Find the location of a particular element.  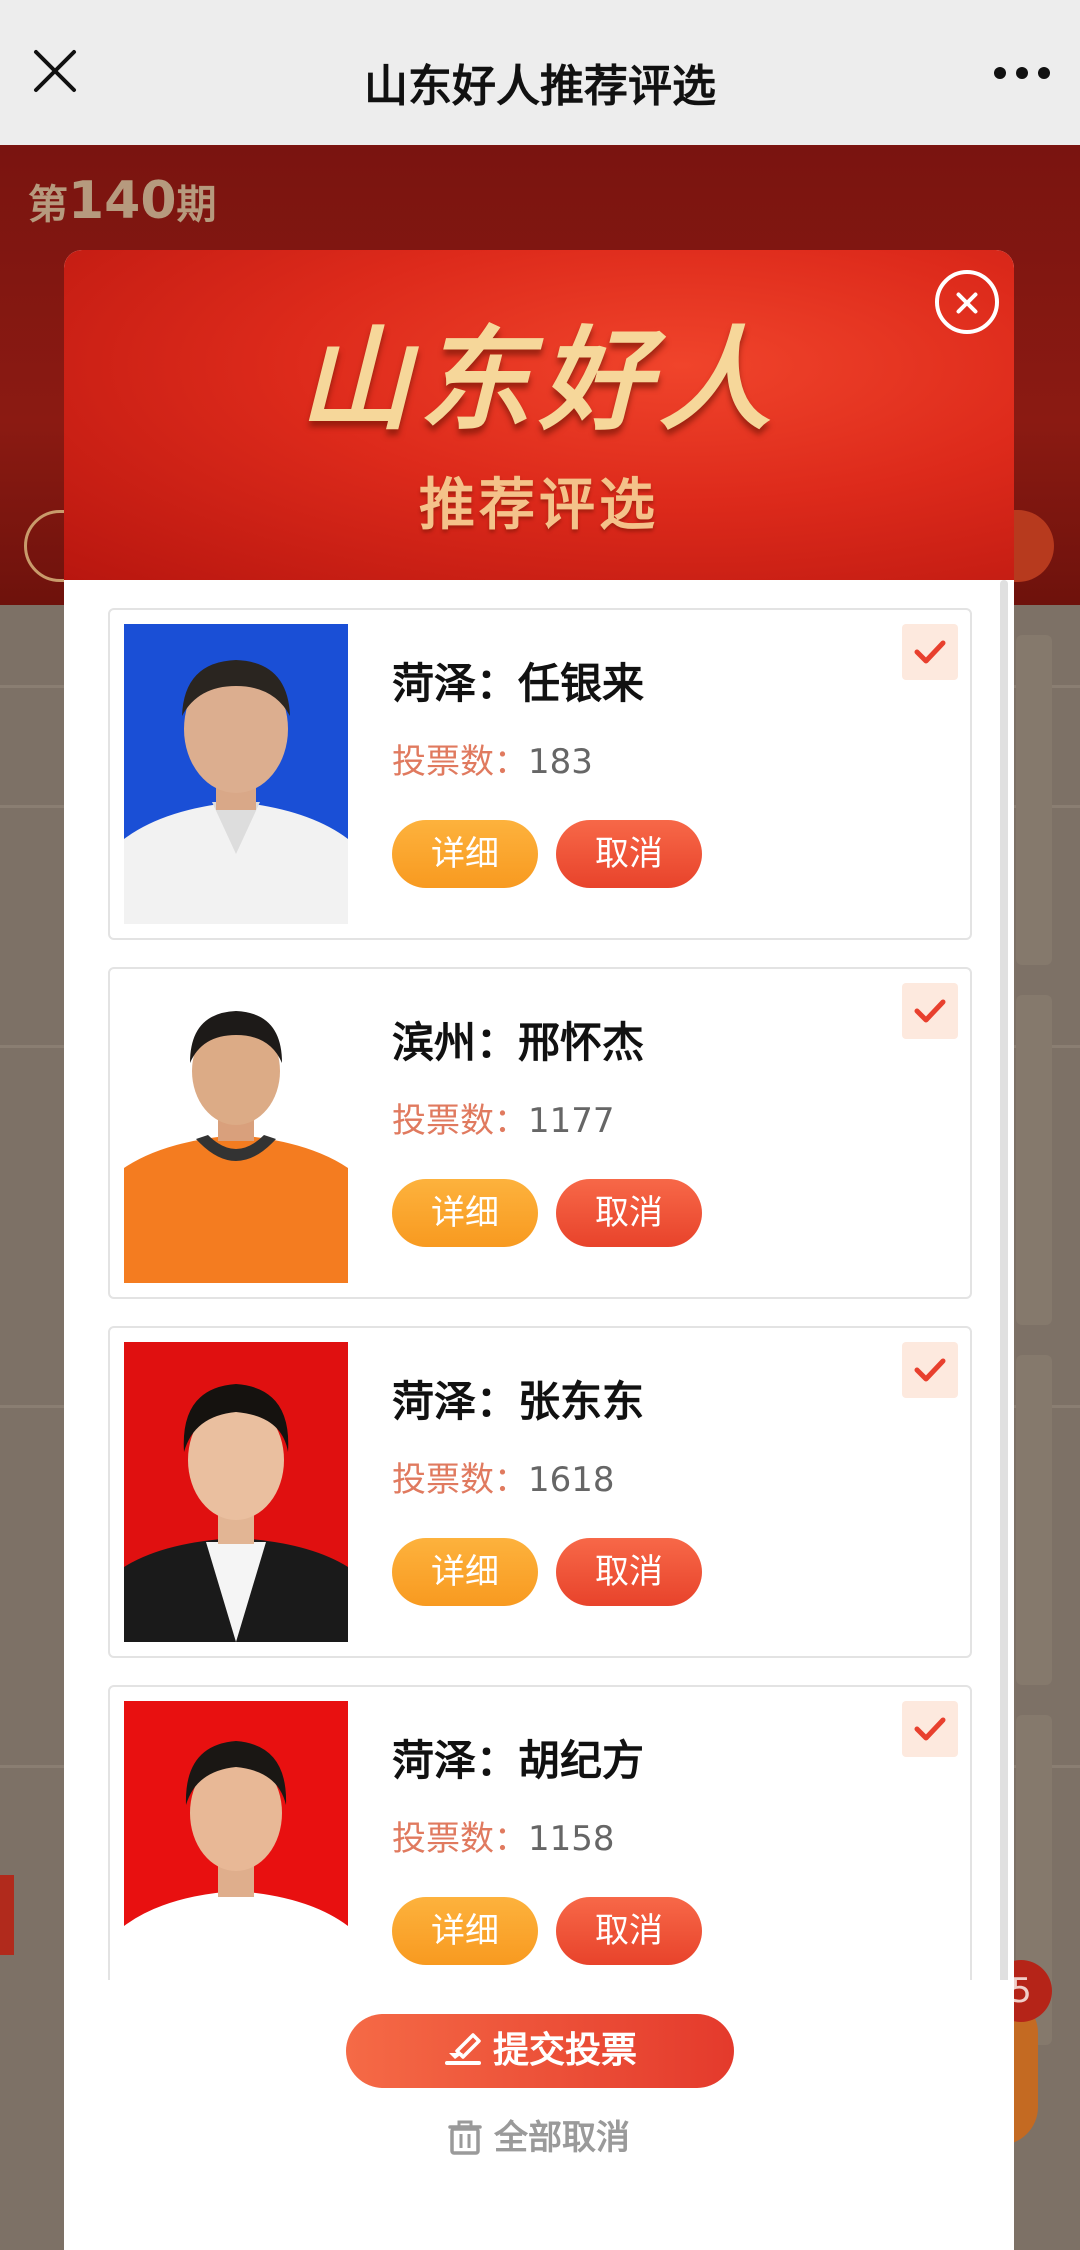

candidate-card: 菏泽：胡纪方 投票数：1158 详细 取消 is located at coordinates (540, 1851).